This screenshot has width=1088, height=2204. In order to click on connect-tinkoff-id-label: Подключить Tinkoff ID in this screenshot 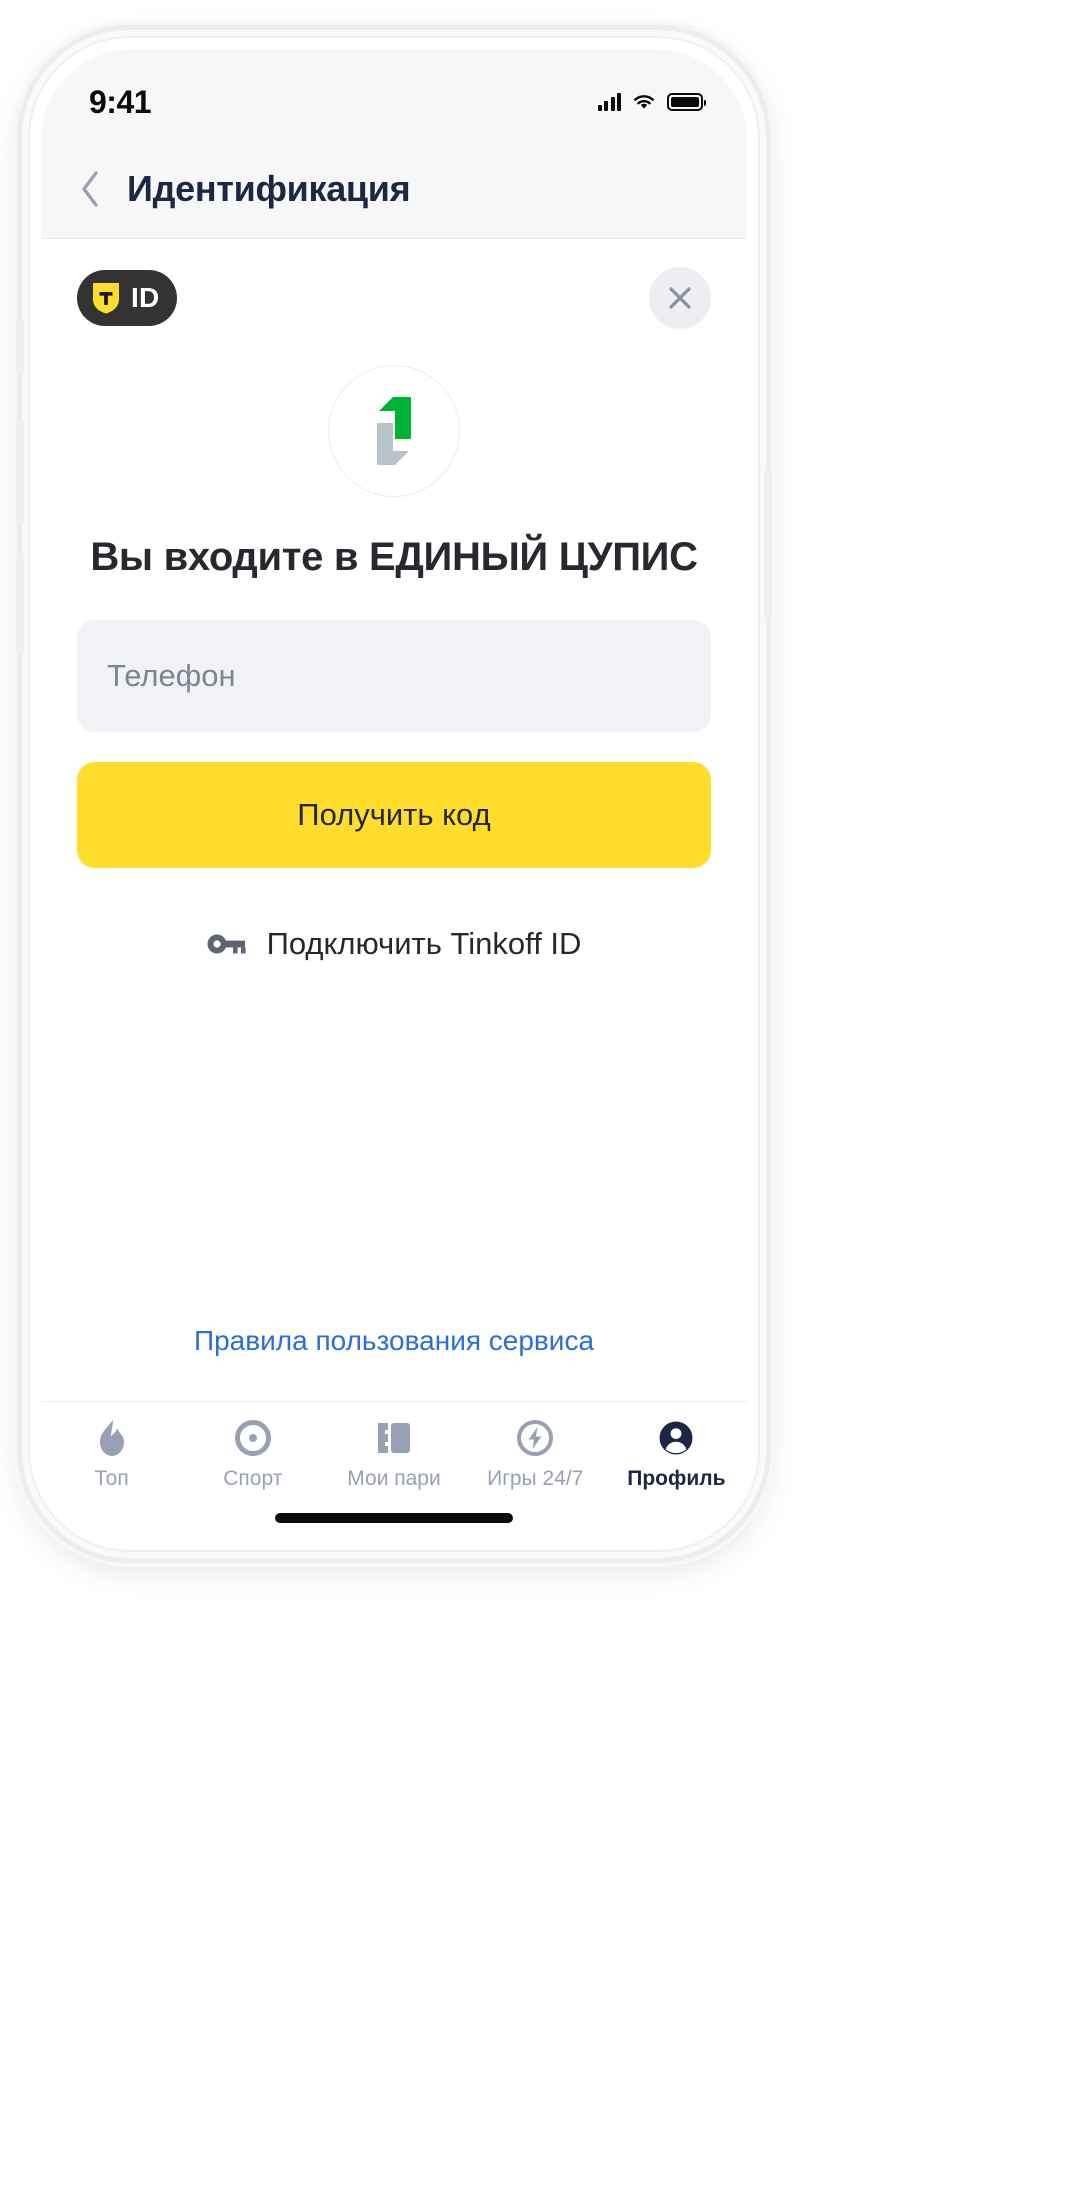, I will do `click(424, 943)`.